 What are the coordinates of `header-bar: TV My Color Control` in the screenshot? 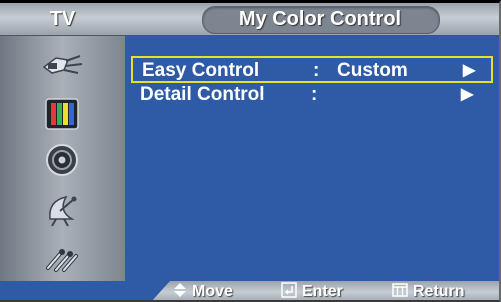 It's located at (249, 19).